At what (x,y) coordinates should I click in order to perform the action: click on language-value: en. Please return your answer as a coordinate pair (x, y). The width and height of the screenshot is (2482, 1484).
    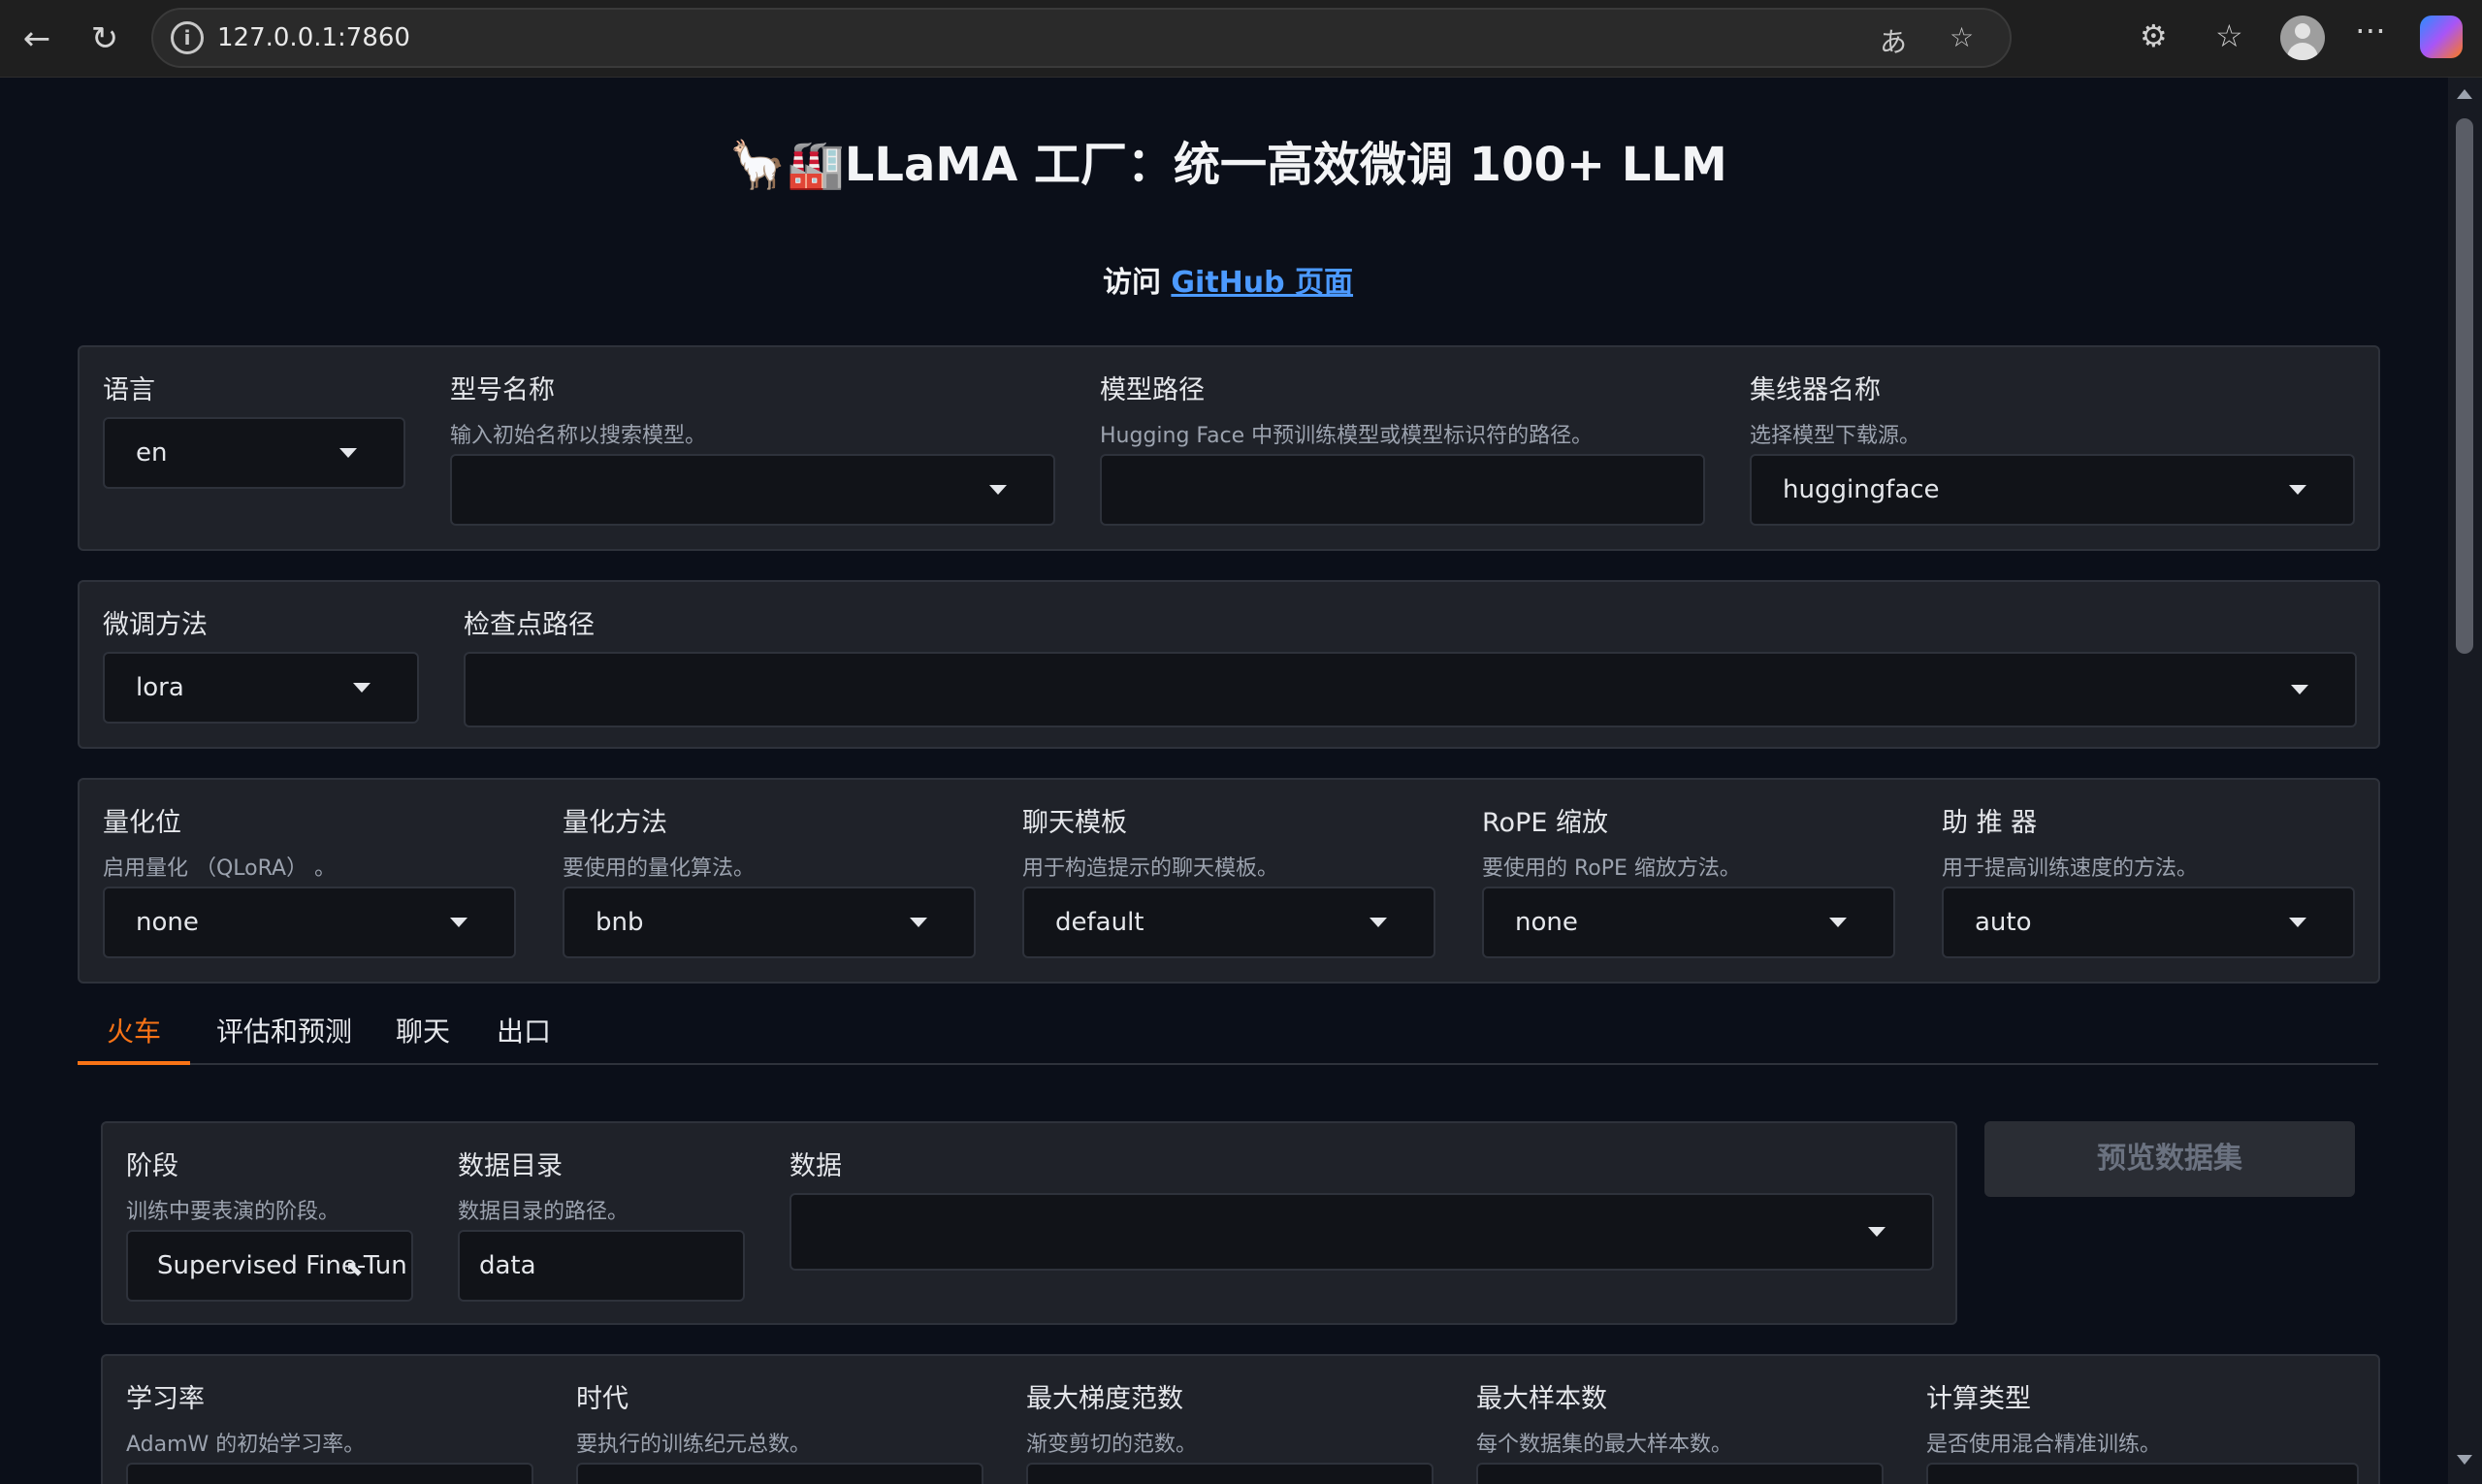
    Looking at the image, I should click on (152, 453).